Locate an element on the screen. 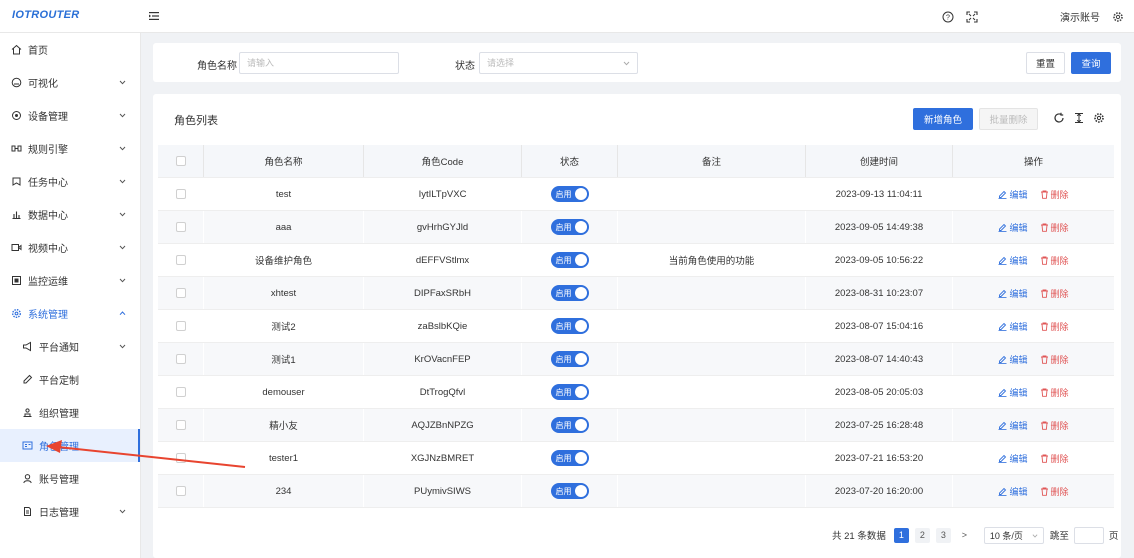 The width and height of the screenshot is (1134, 558). sidebar-item-devices: 设备管理 is located at coordinates (70, 115).